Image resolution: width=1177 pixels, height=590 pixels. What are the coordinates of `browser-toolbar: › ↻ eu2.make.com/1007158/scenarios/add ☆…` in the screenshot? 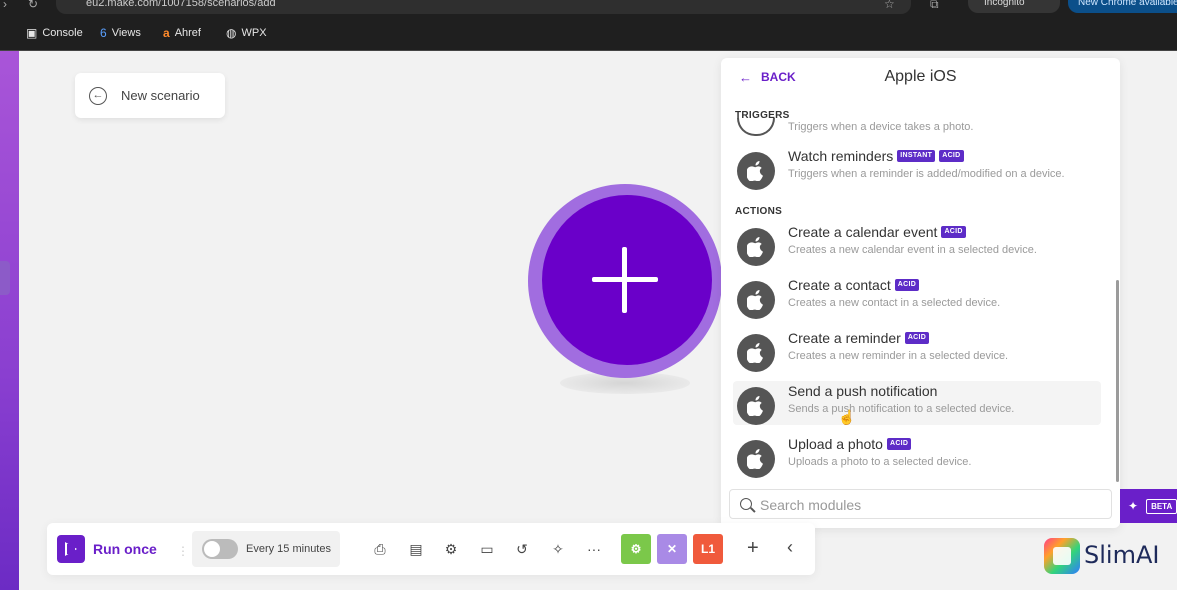 It's located at (588, 8).